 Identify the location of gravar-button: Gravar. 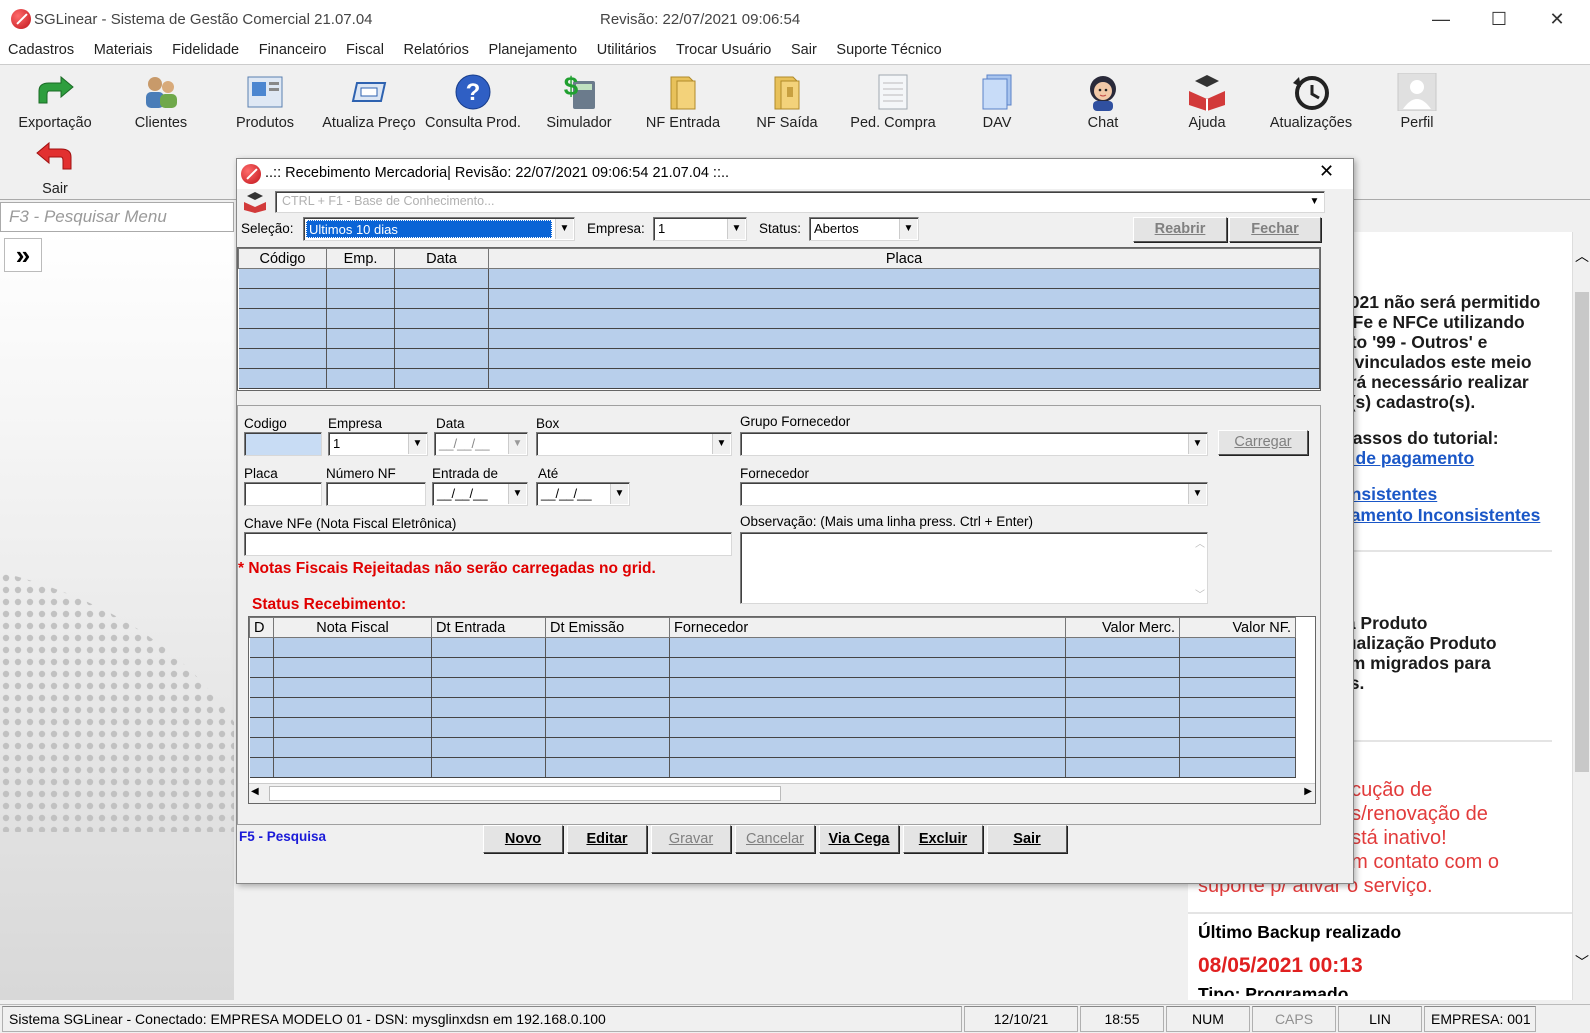
(691, 839).